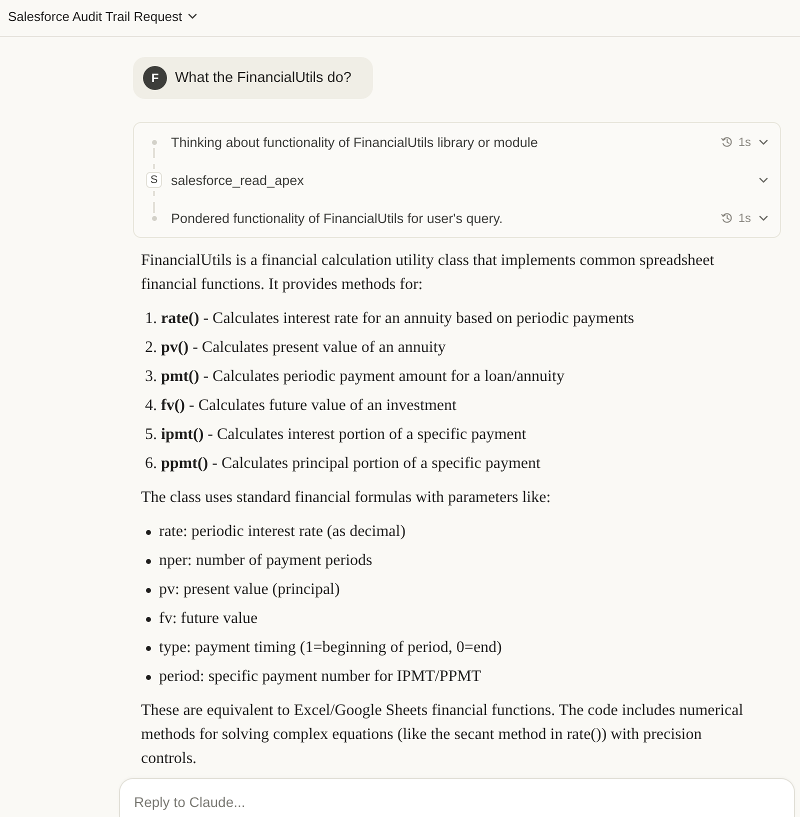 The image size is (800, 817). What do you see at coordinates (330, 648) in the screenshot?
I see `list-item-text: type: payment timing (1=beginning of period, 0=end)` at bounding box center [330, 648].